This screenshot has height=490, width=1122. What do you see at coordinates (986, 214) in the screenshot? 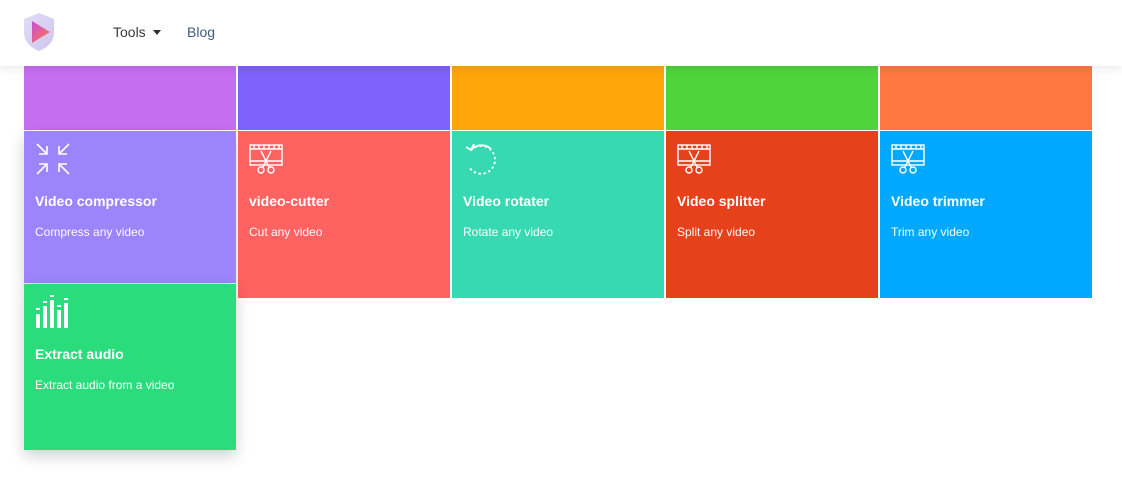
I see `tool-tile-video-trimmer: Video trimmer Trim any video` at bounding box center [986, 214].